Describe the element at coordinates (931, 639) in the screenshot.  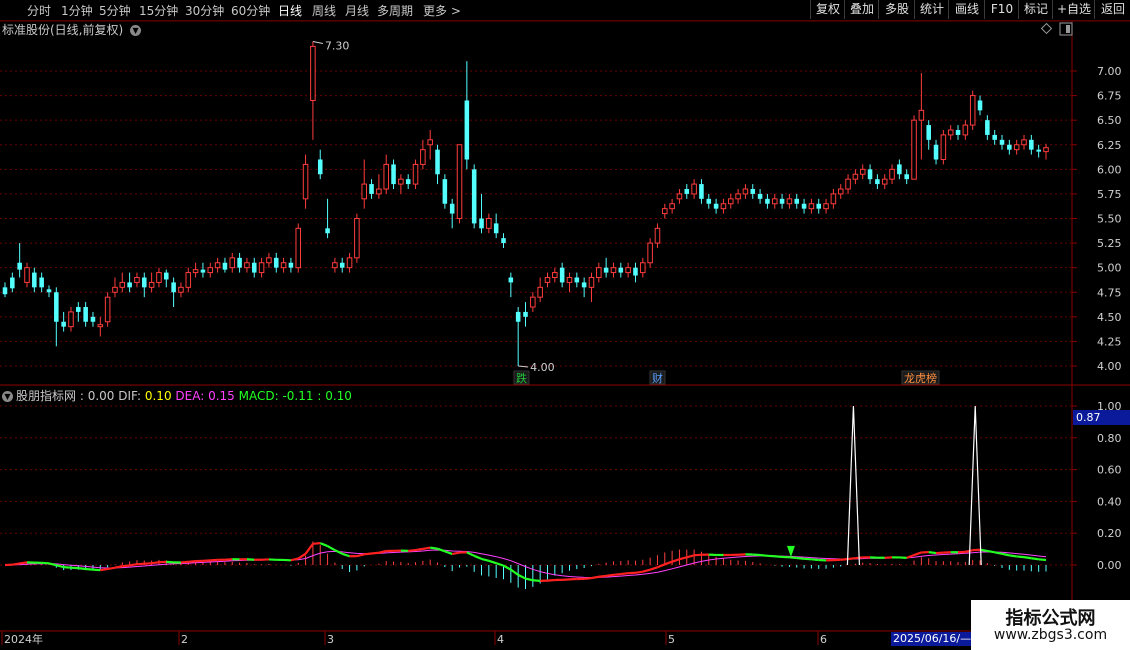
I see `cursor-date-badge: 2025/06/16/—` at that location.